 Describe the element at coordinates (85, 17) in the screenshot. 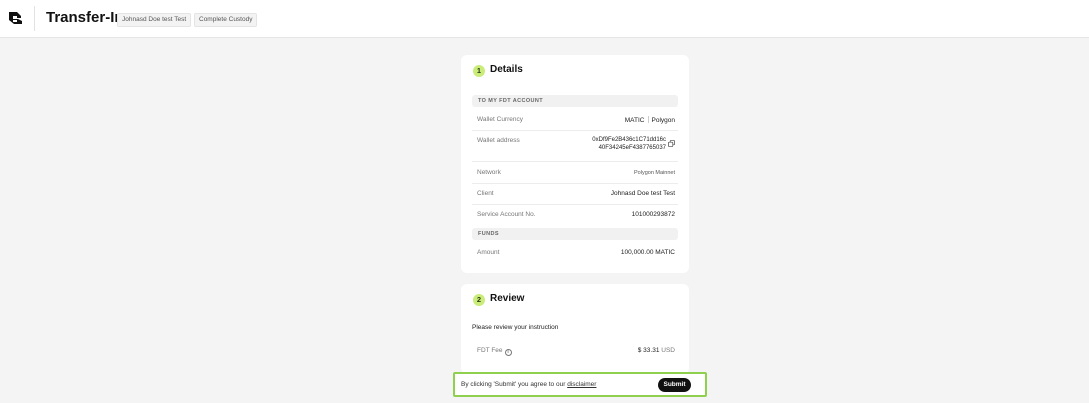

I see `page-title: Transfer-In` at that location.